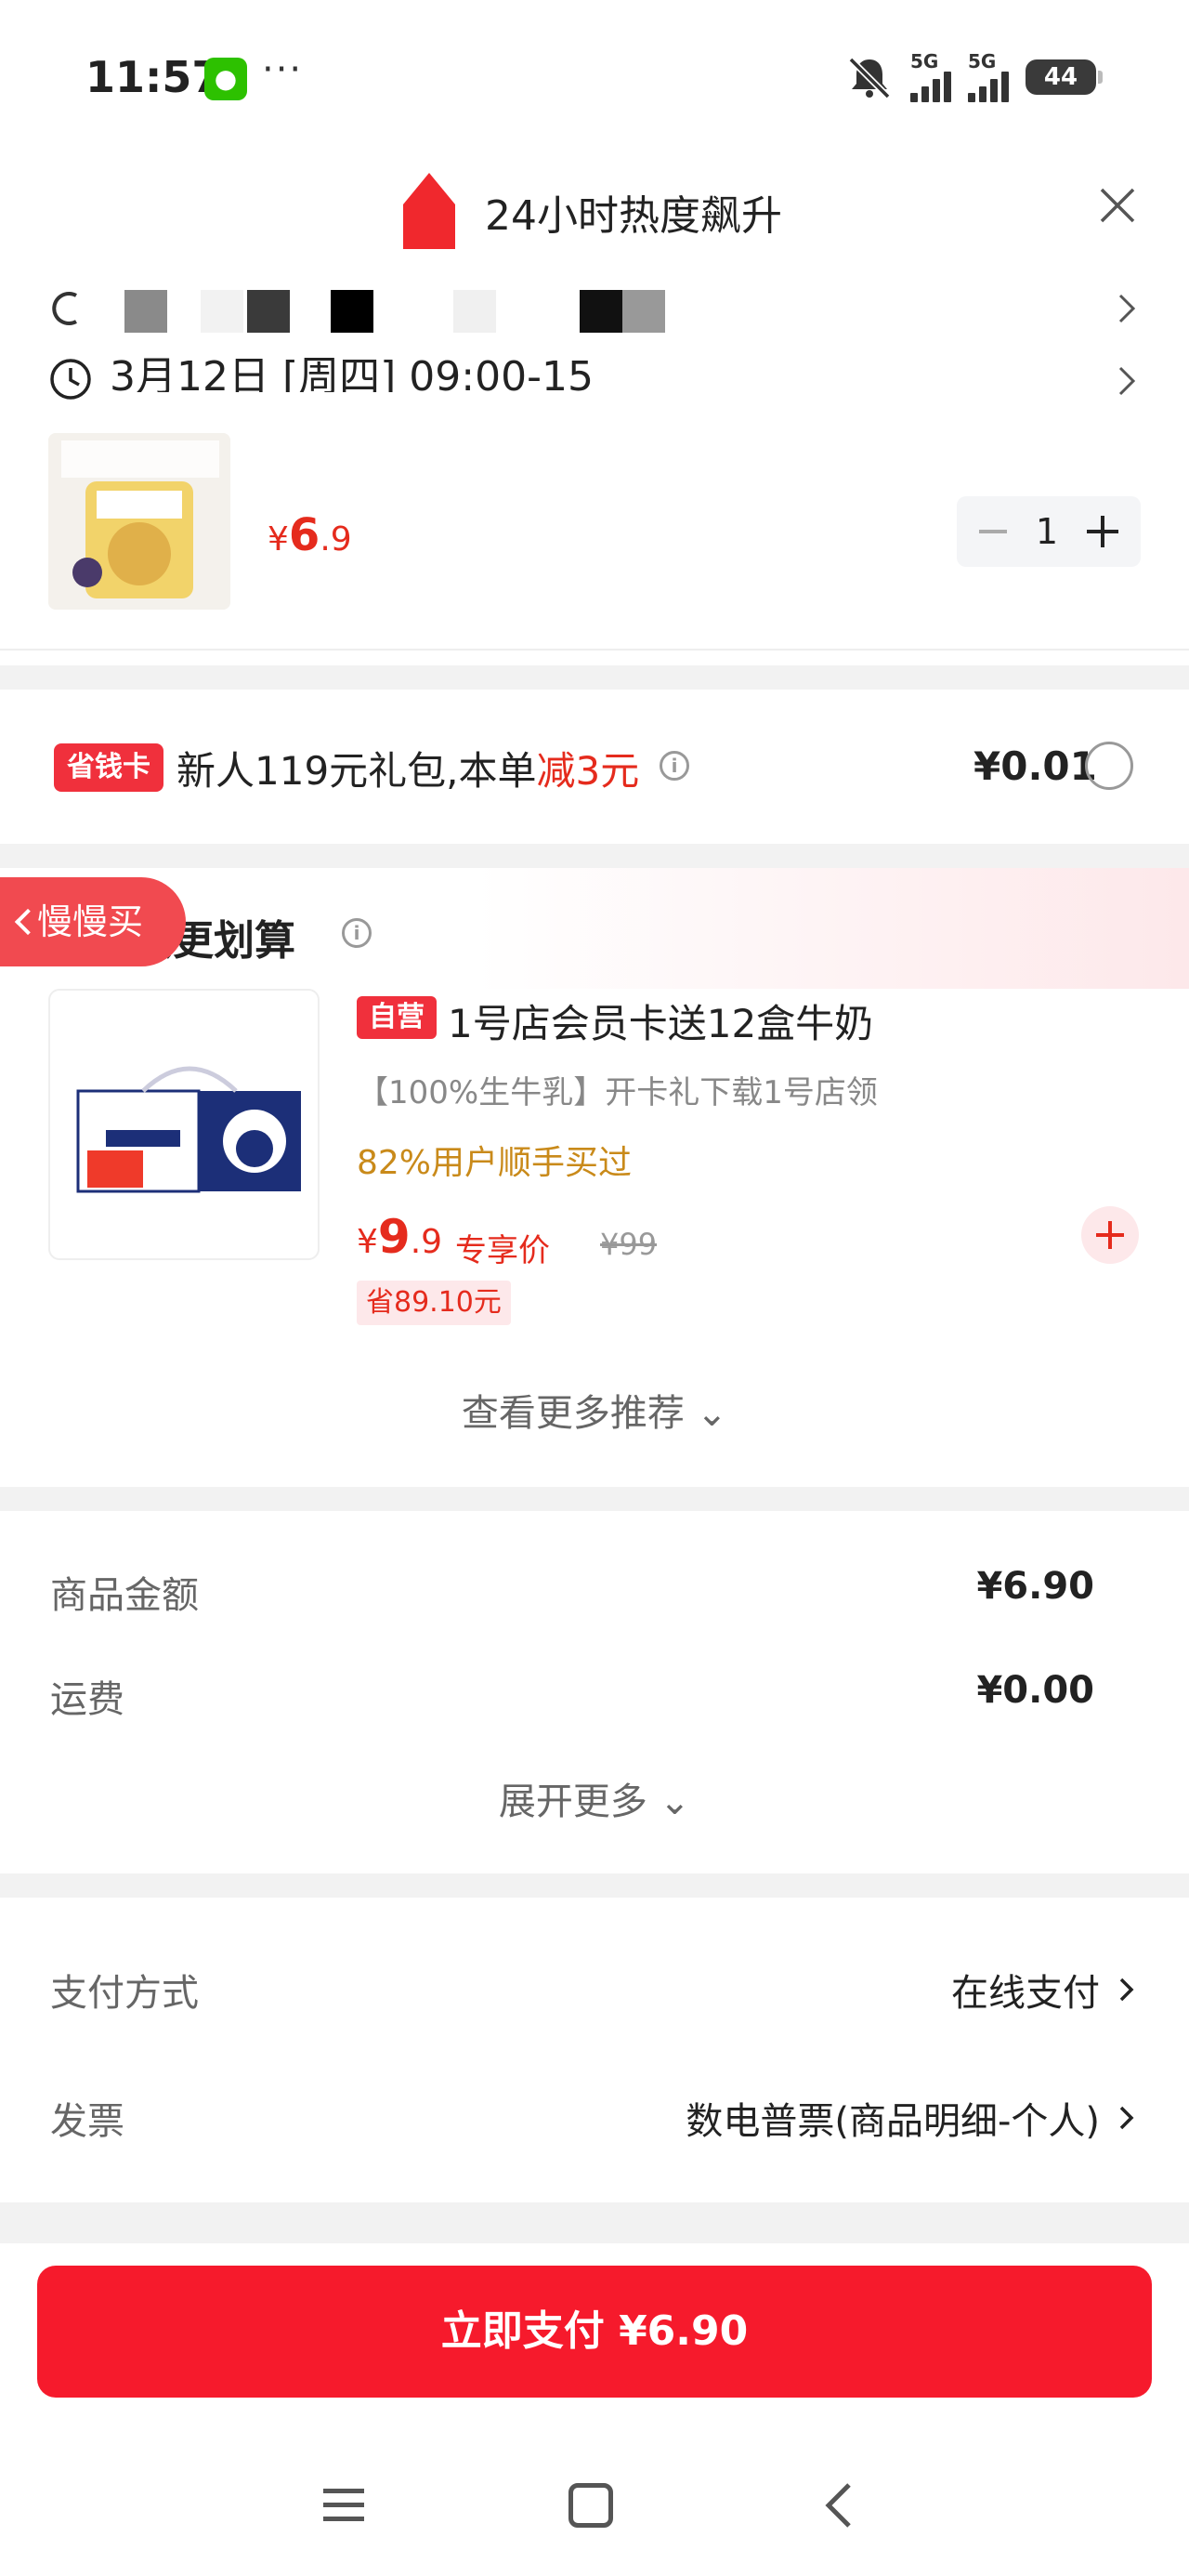 The image size is (1189, 2576). Describe the element at coordinates (590, 2505) in the screenshot. I see `home-icon` at that location.